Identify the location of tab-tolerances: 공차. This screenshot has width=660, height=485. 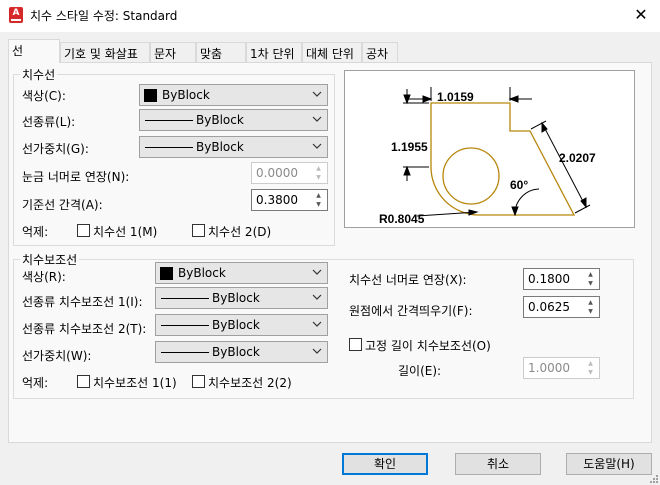
(380, 52).